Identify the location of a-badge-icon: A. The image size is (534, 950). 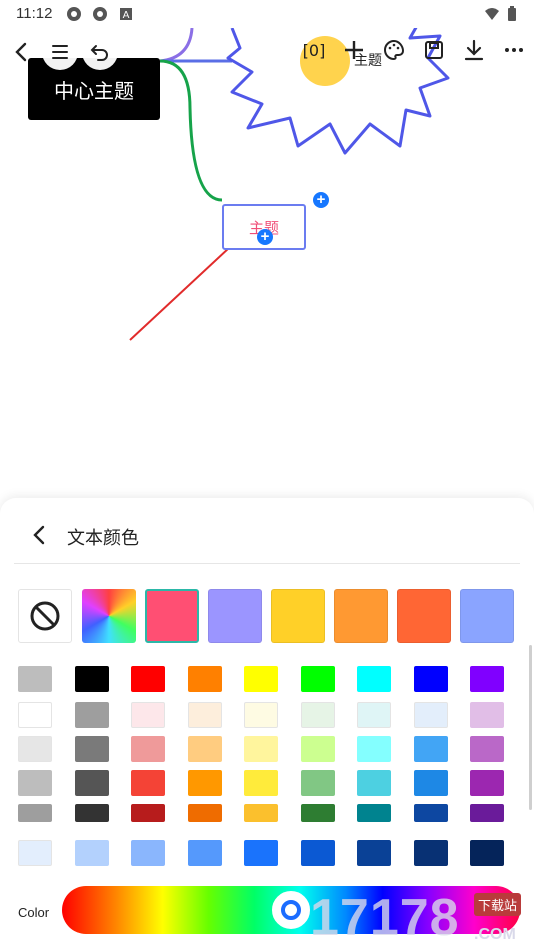
(126, 14).